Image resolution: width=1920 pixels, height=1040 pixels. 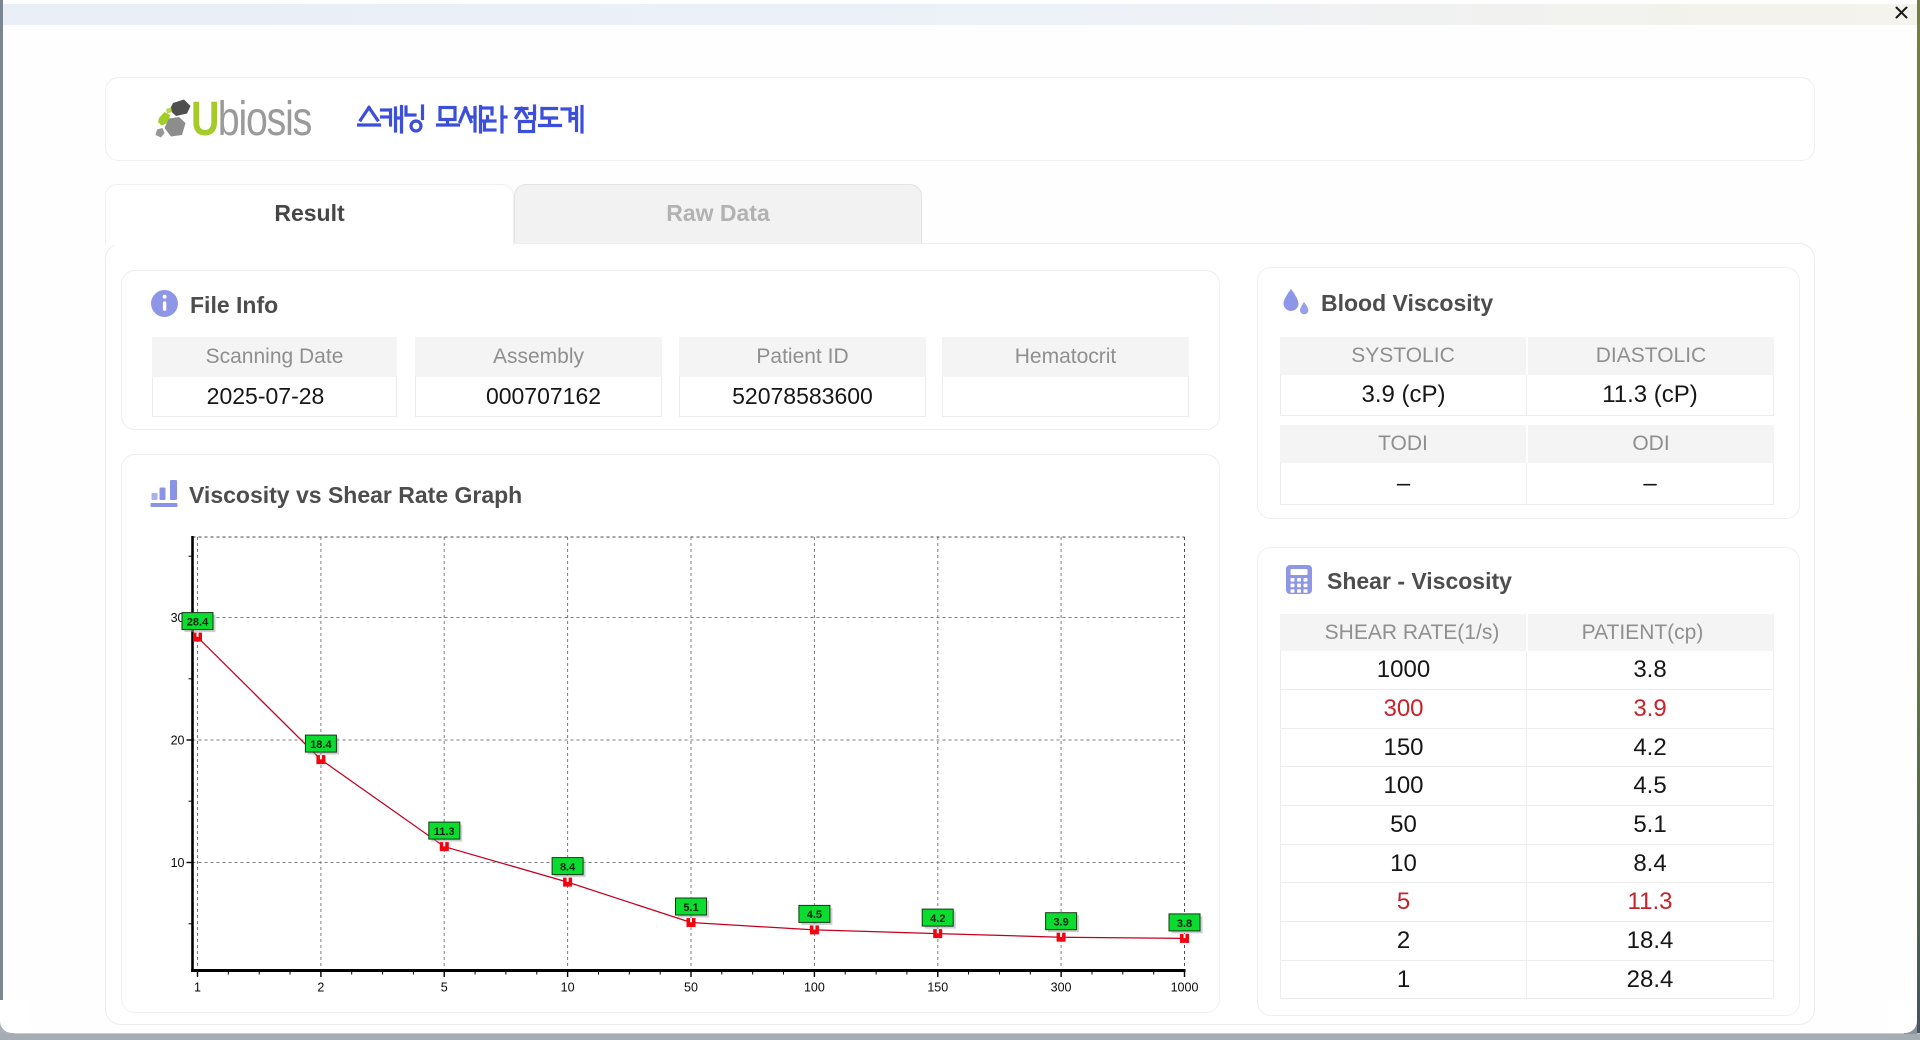 What do you see at coordinates (1185, 988) in the screenshot?
I see `svg-text: 1000` at bounding box center [1185, 988].